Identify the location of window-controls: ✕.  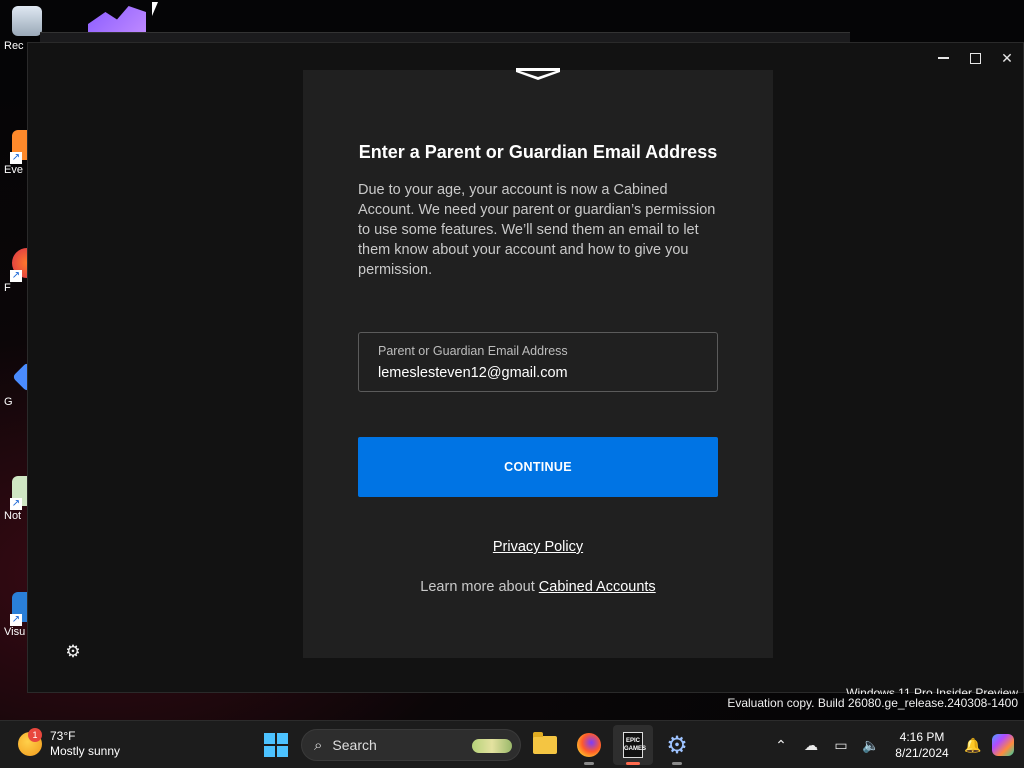
(975, 58).